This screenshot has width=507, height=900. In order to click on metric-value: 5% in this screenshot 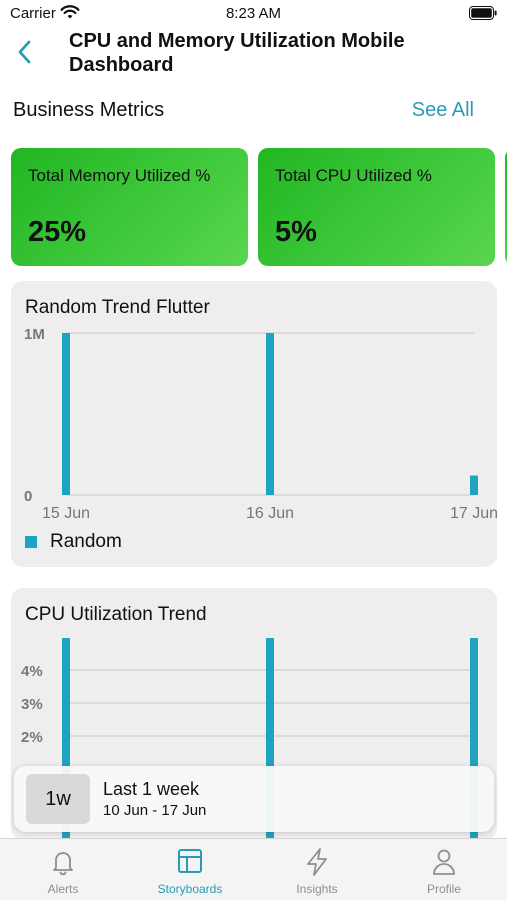, I will do `click(296, 232)`.